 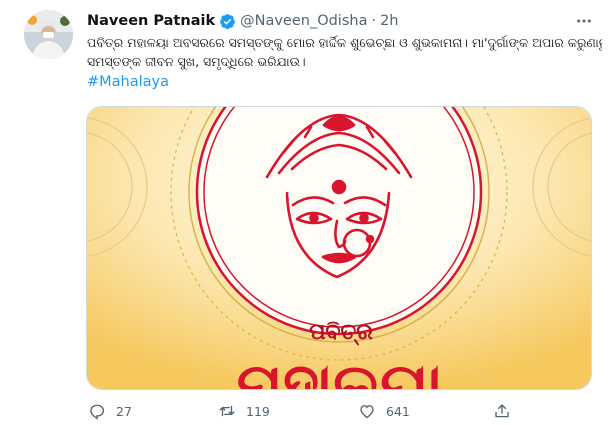 I want to click on retweet-count: 119, so click(x=258, y=411).